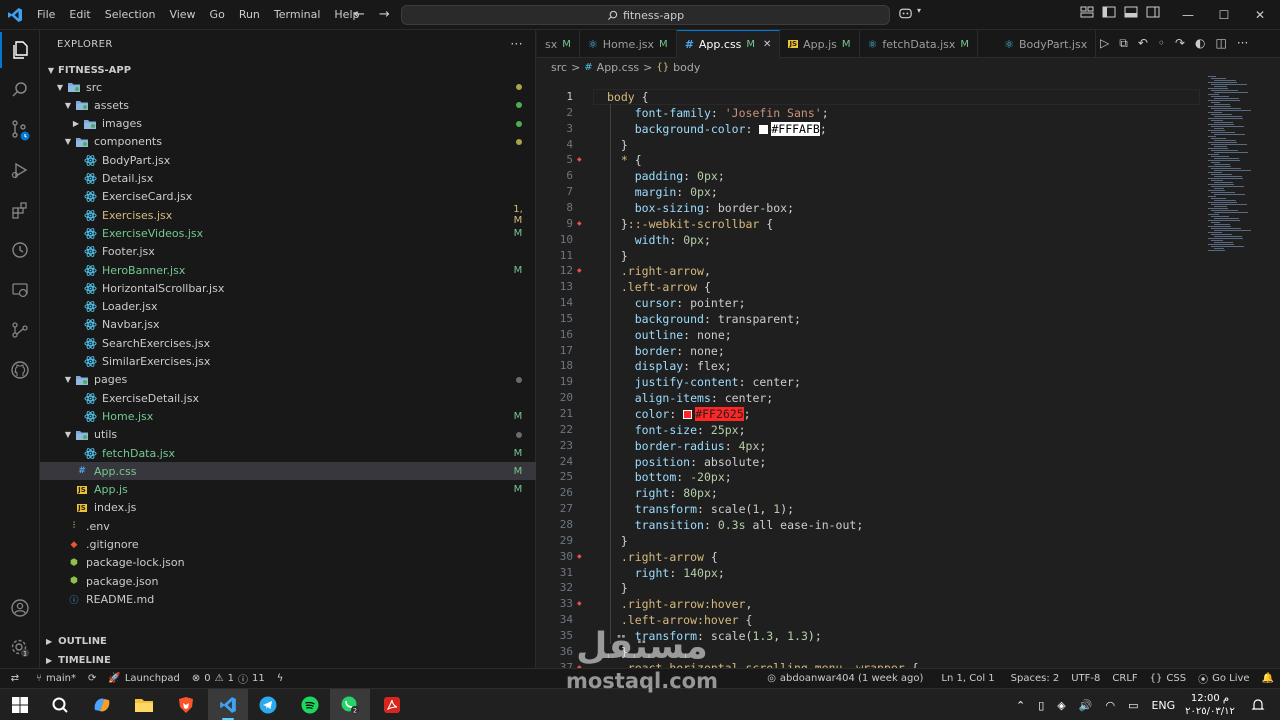  Describe the element at coordinates (46, 15) in the screenshot. I see `menu-file: File` at that location.